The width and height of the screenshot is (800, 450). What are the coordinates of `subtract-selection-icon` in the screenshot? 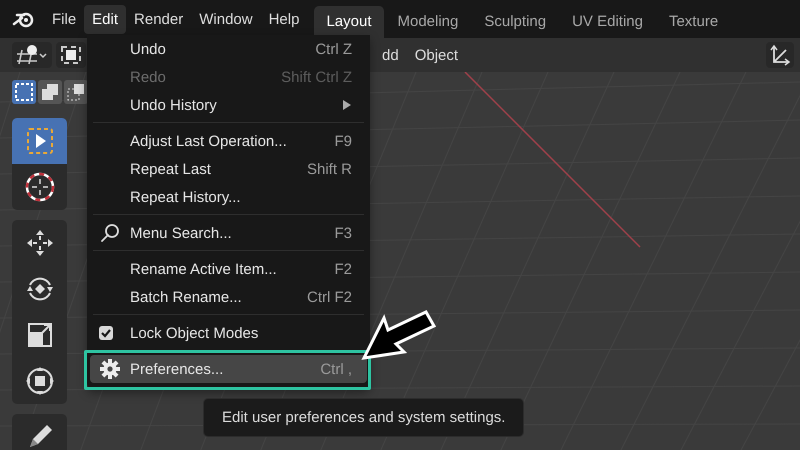 It's located at (76, 92).